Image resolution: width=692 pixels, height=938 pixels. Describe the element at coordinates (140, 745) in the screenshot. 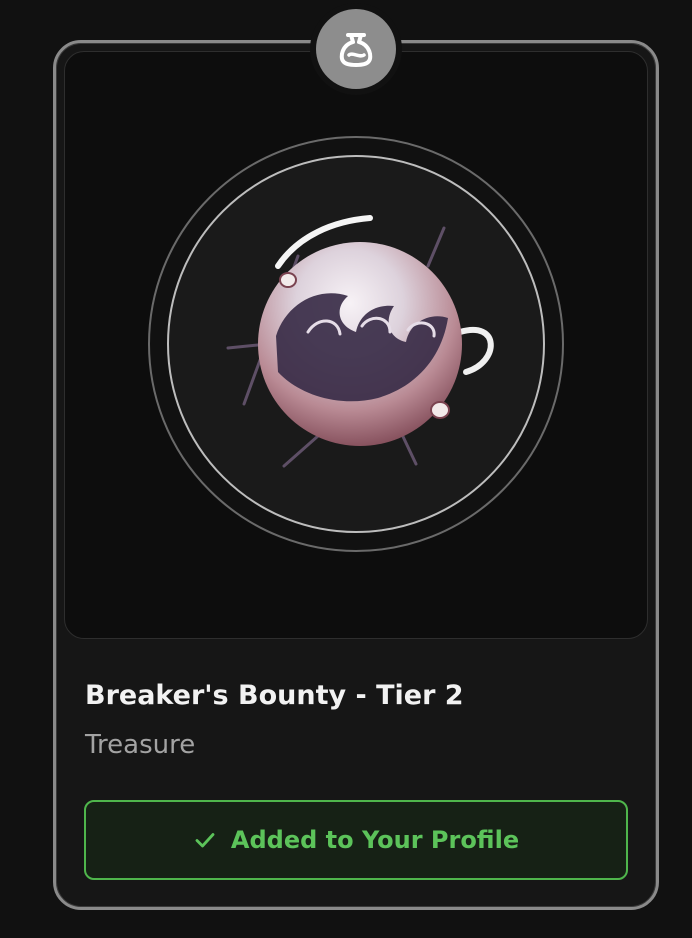

I see `item-category: Treasure` at that location.